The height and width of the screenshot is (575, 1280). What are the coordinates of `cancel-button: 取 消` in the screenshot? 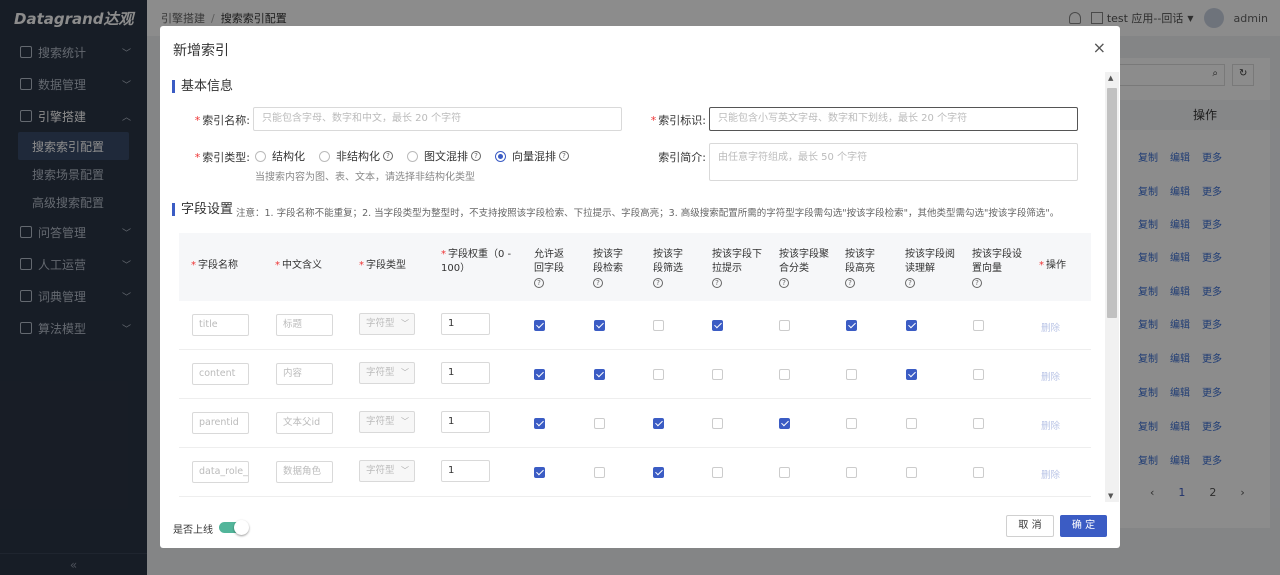 It's located at (1030, 526).